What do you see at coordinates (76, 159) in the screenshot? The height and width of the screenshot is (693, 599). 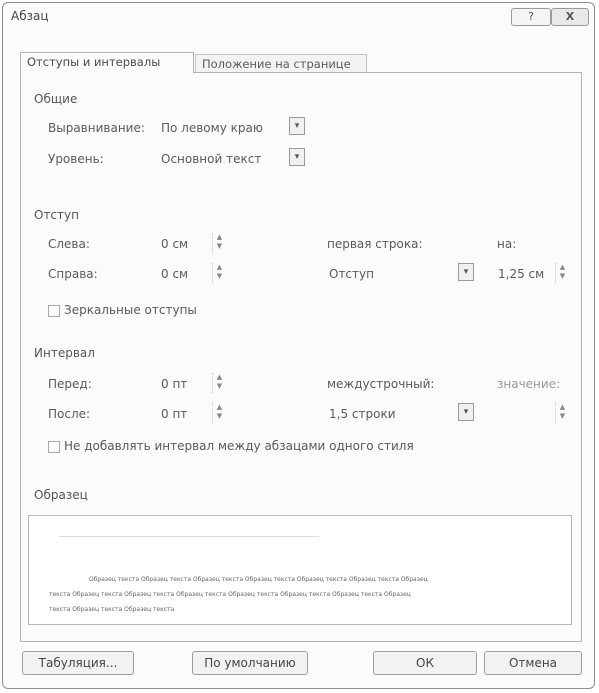 I see `level-label: Уровень:` at bounding box center [76, 159].